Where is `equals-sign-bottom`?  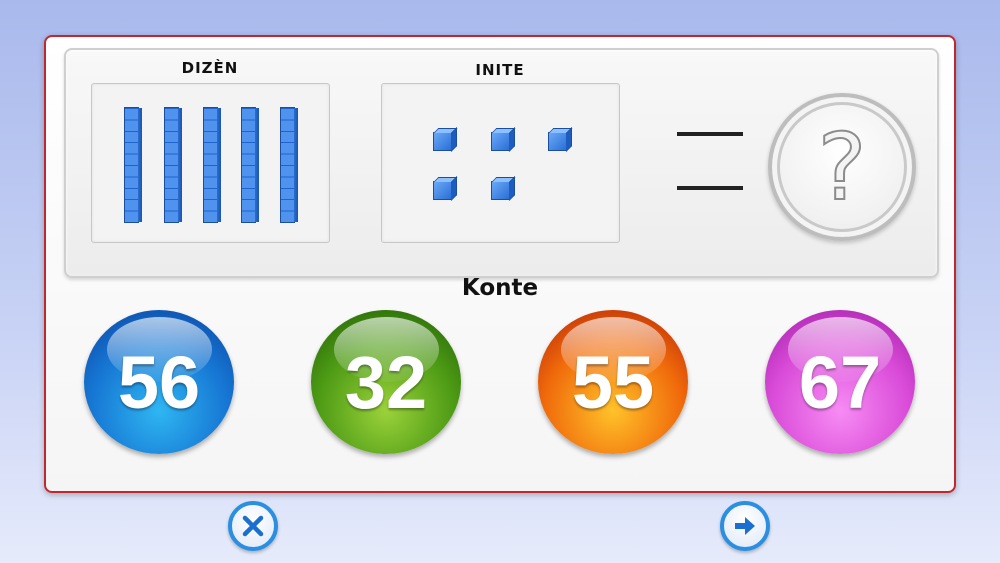 equals-sign-bottom is located at coordinates (710, 188).